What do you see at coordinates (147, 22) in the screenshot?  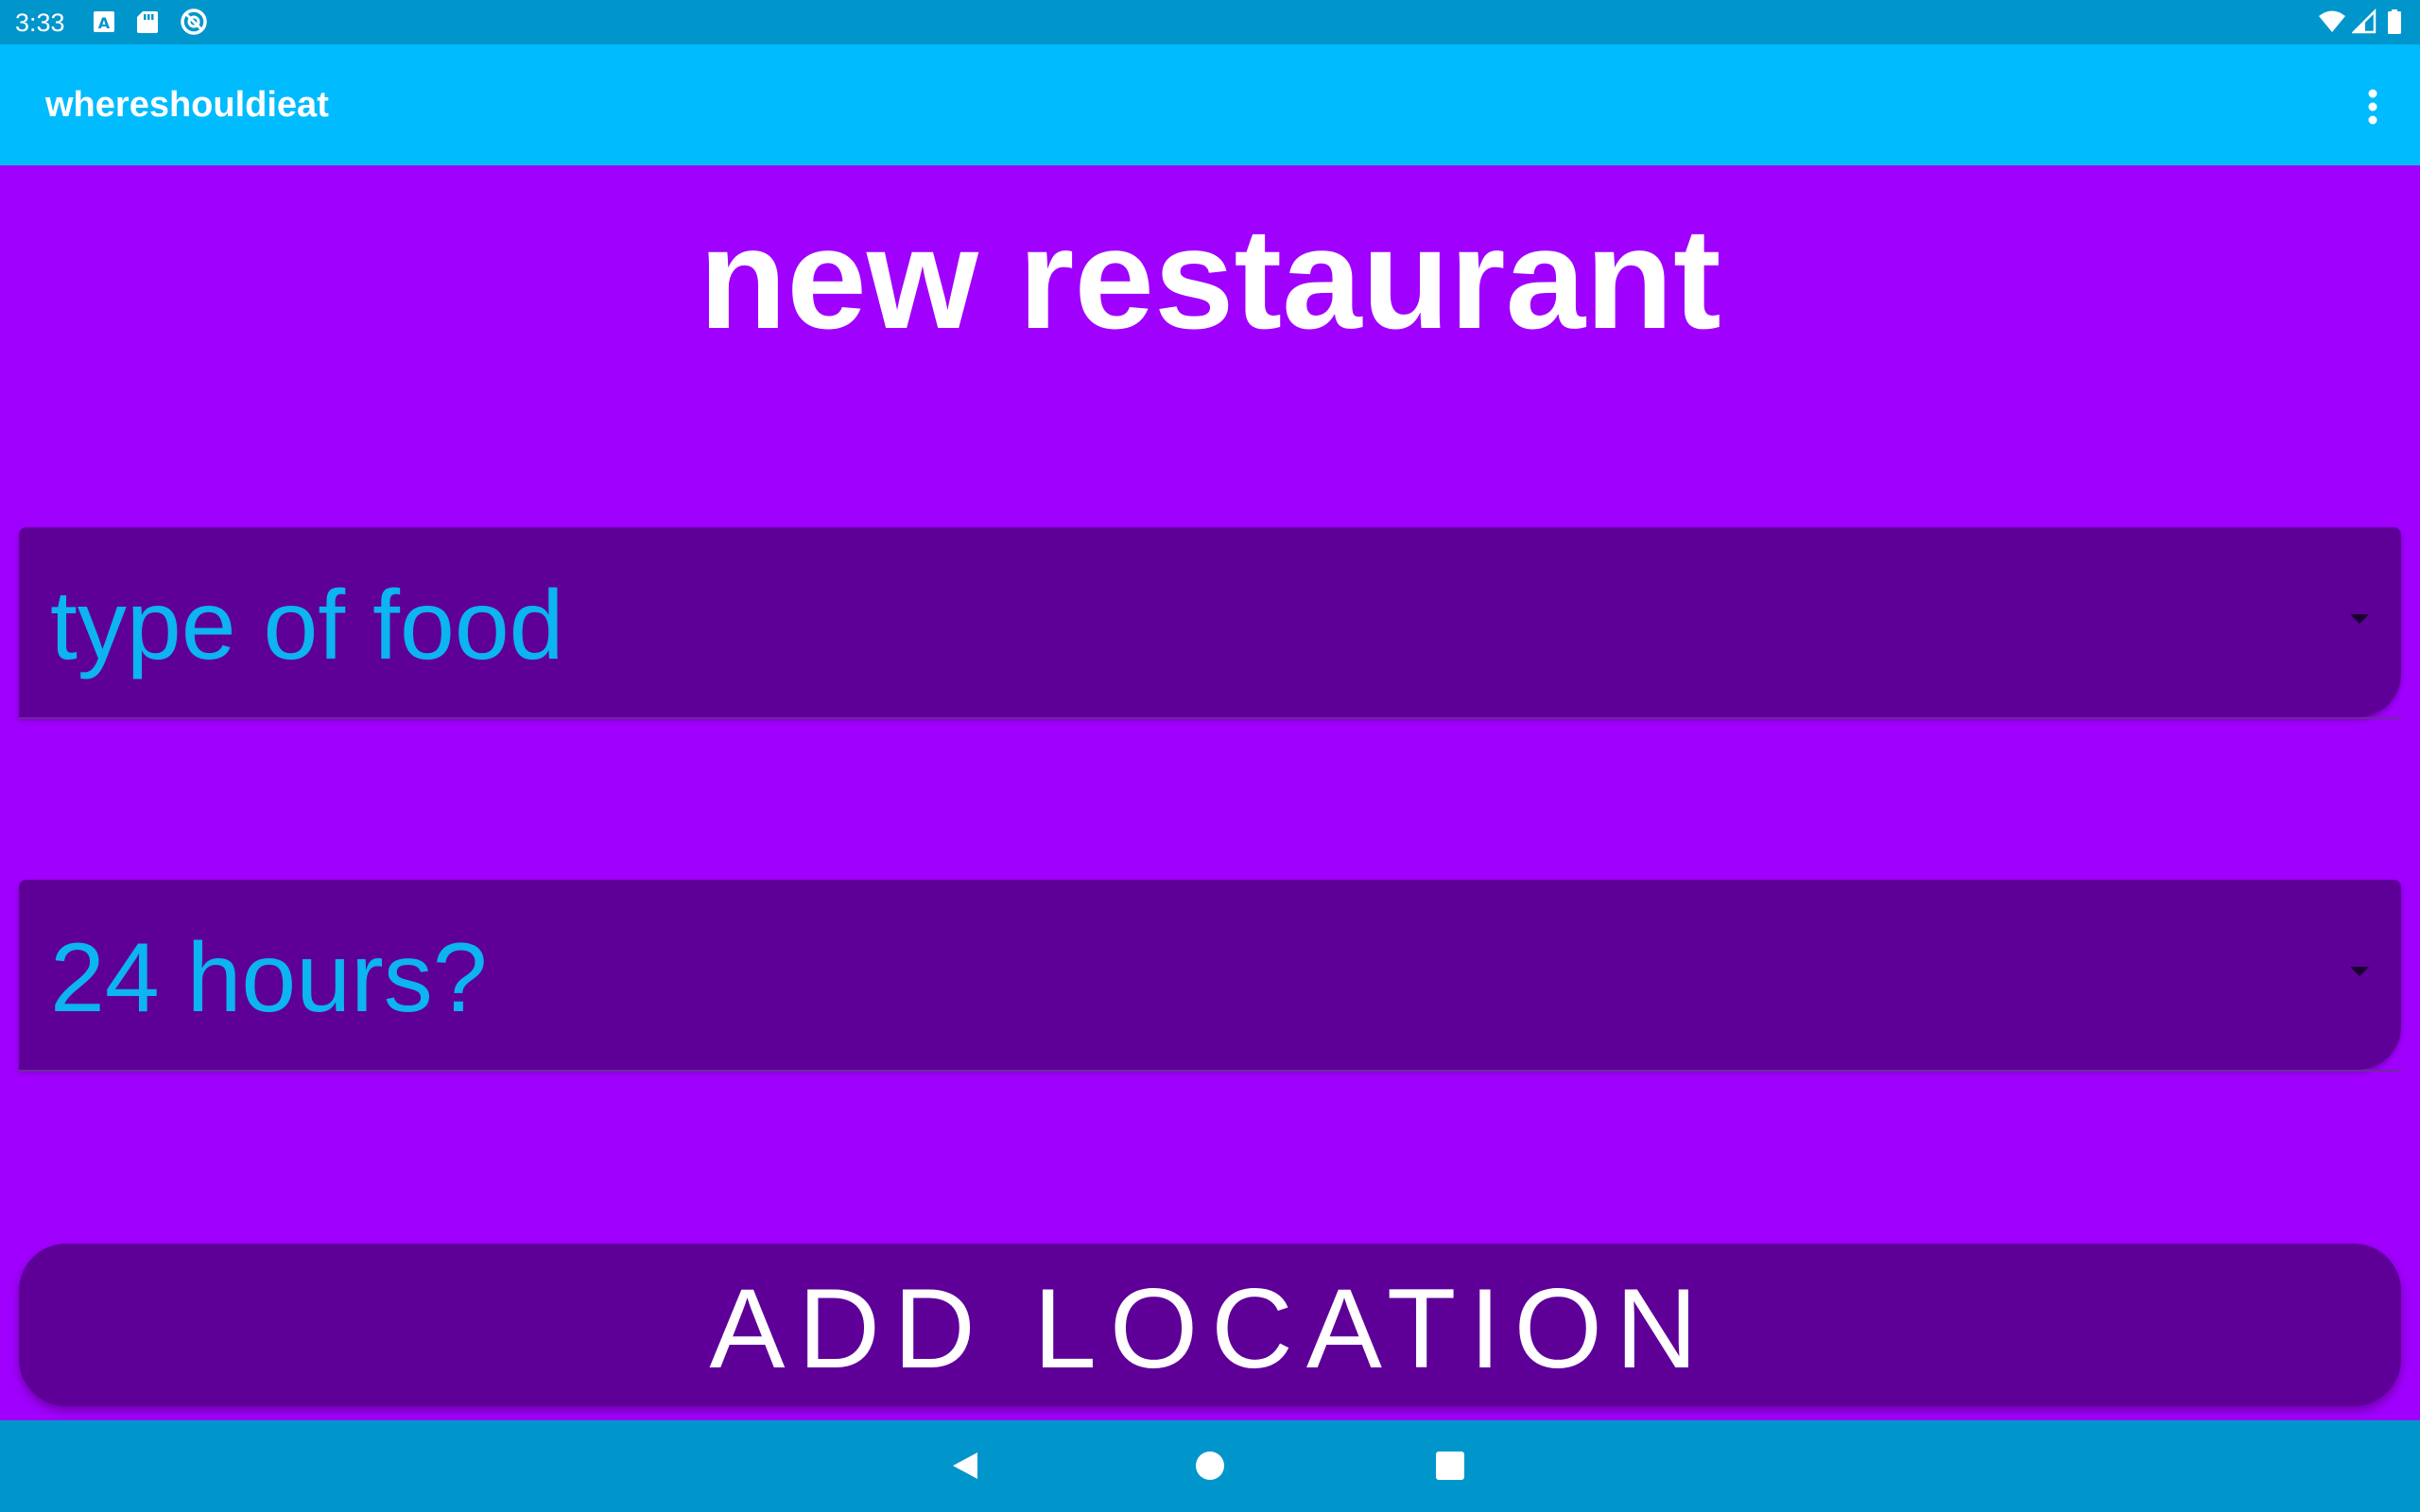 I see `sd-card-icon` at bounding box center [147, 22].